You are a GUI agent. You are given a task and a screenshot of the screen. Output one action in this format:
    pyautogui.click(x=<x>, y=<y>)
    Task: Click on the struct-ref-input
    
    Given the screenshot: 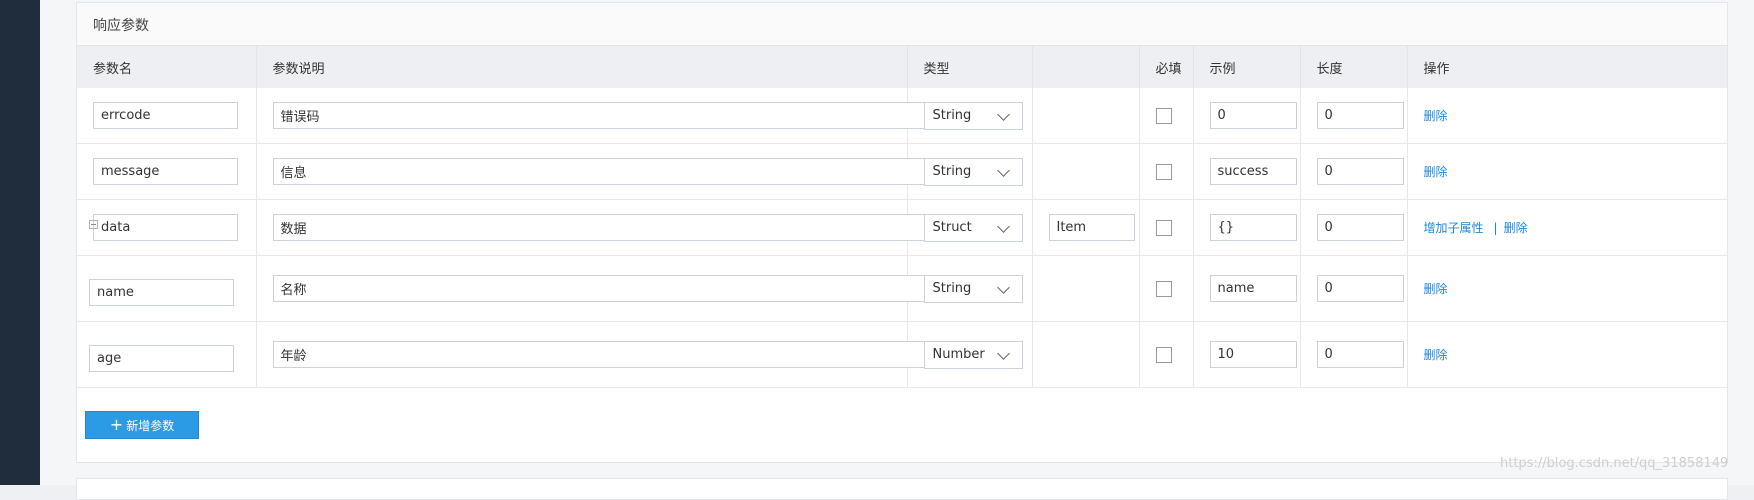 What is the action you would take?
    pyautogui.click(x=1091, y=227)
    